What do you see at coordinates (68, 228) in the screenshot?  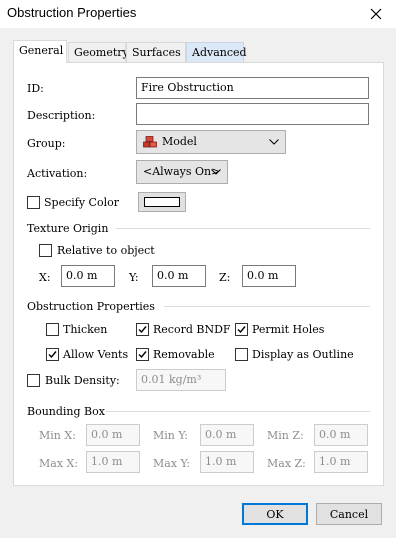 I see `texture-origin-heading: Texture Origin` at bounding box center [68, 228].